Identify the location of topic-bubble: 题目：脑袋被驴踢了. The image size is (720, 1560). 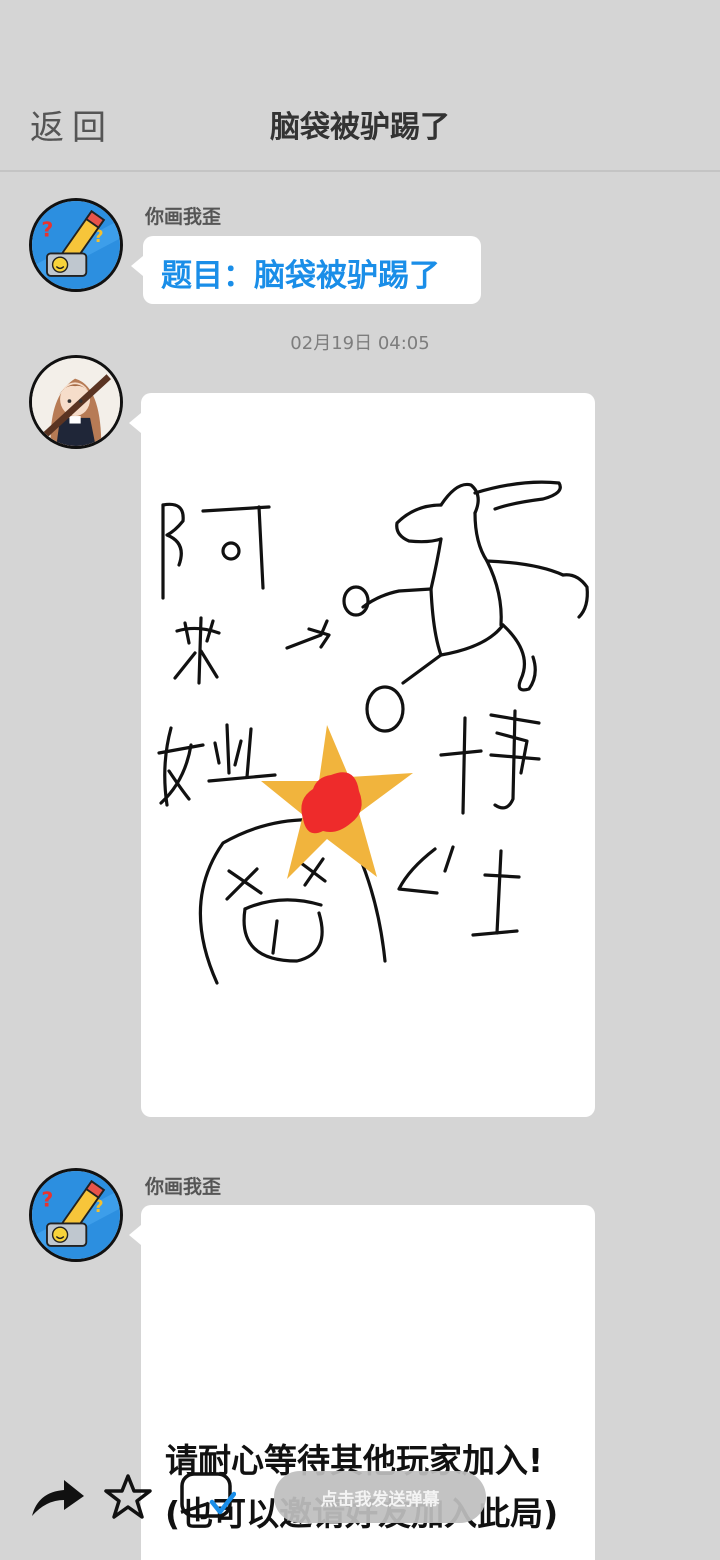
(306, 270).